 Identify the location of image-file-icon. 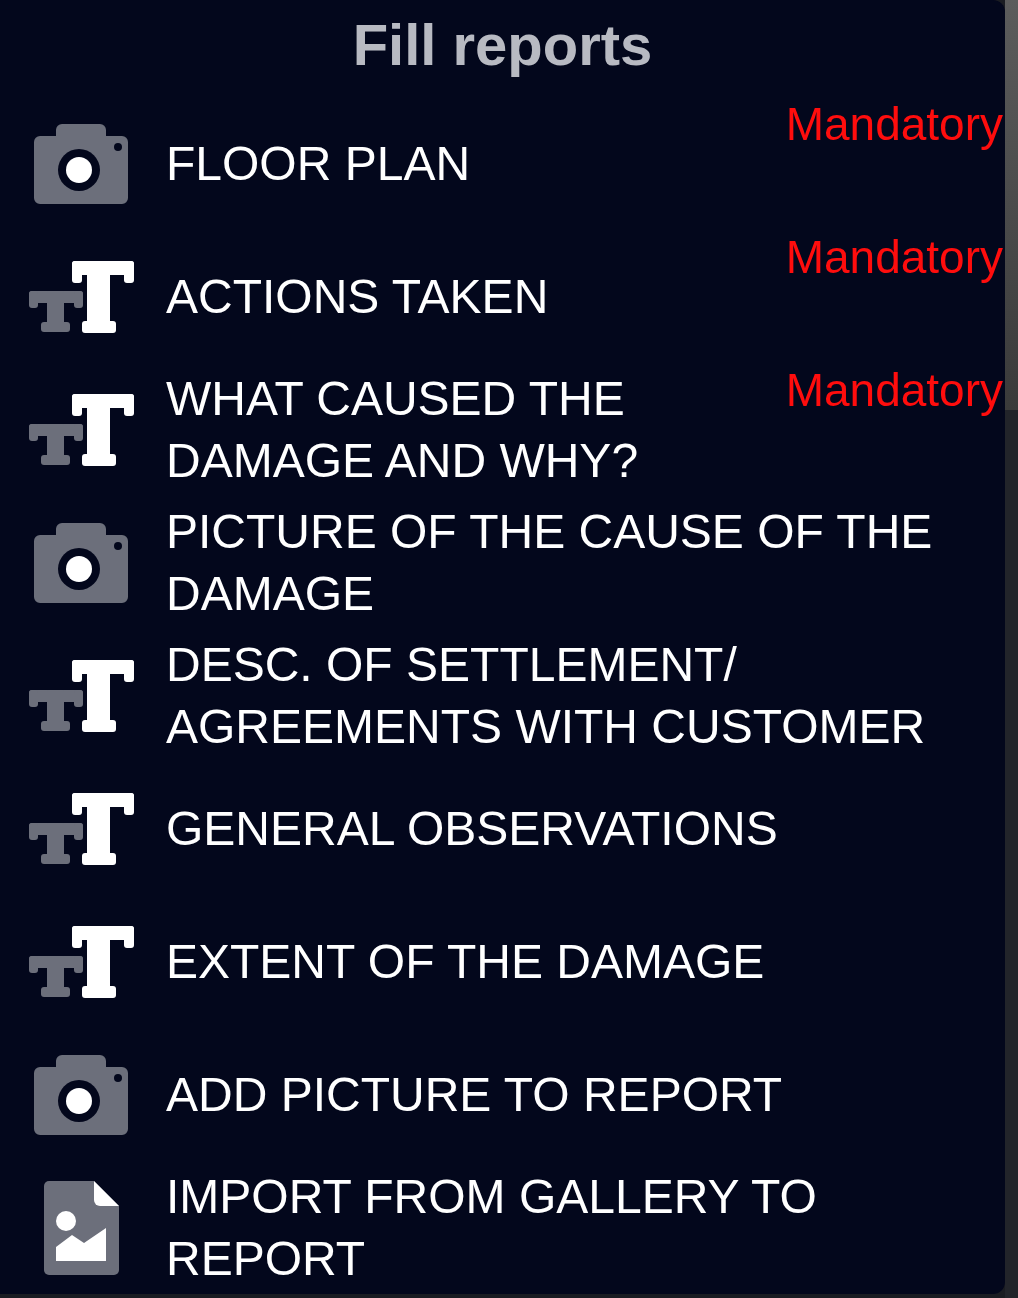
(81, 1227).